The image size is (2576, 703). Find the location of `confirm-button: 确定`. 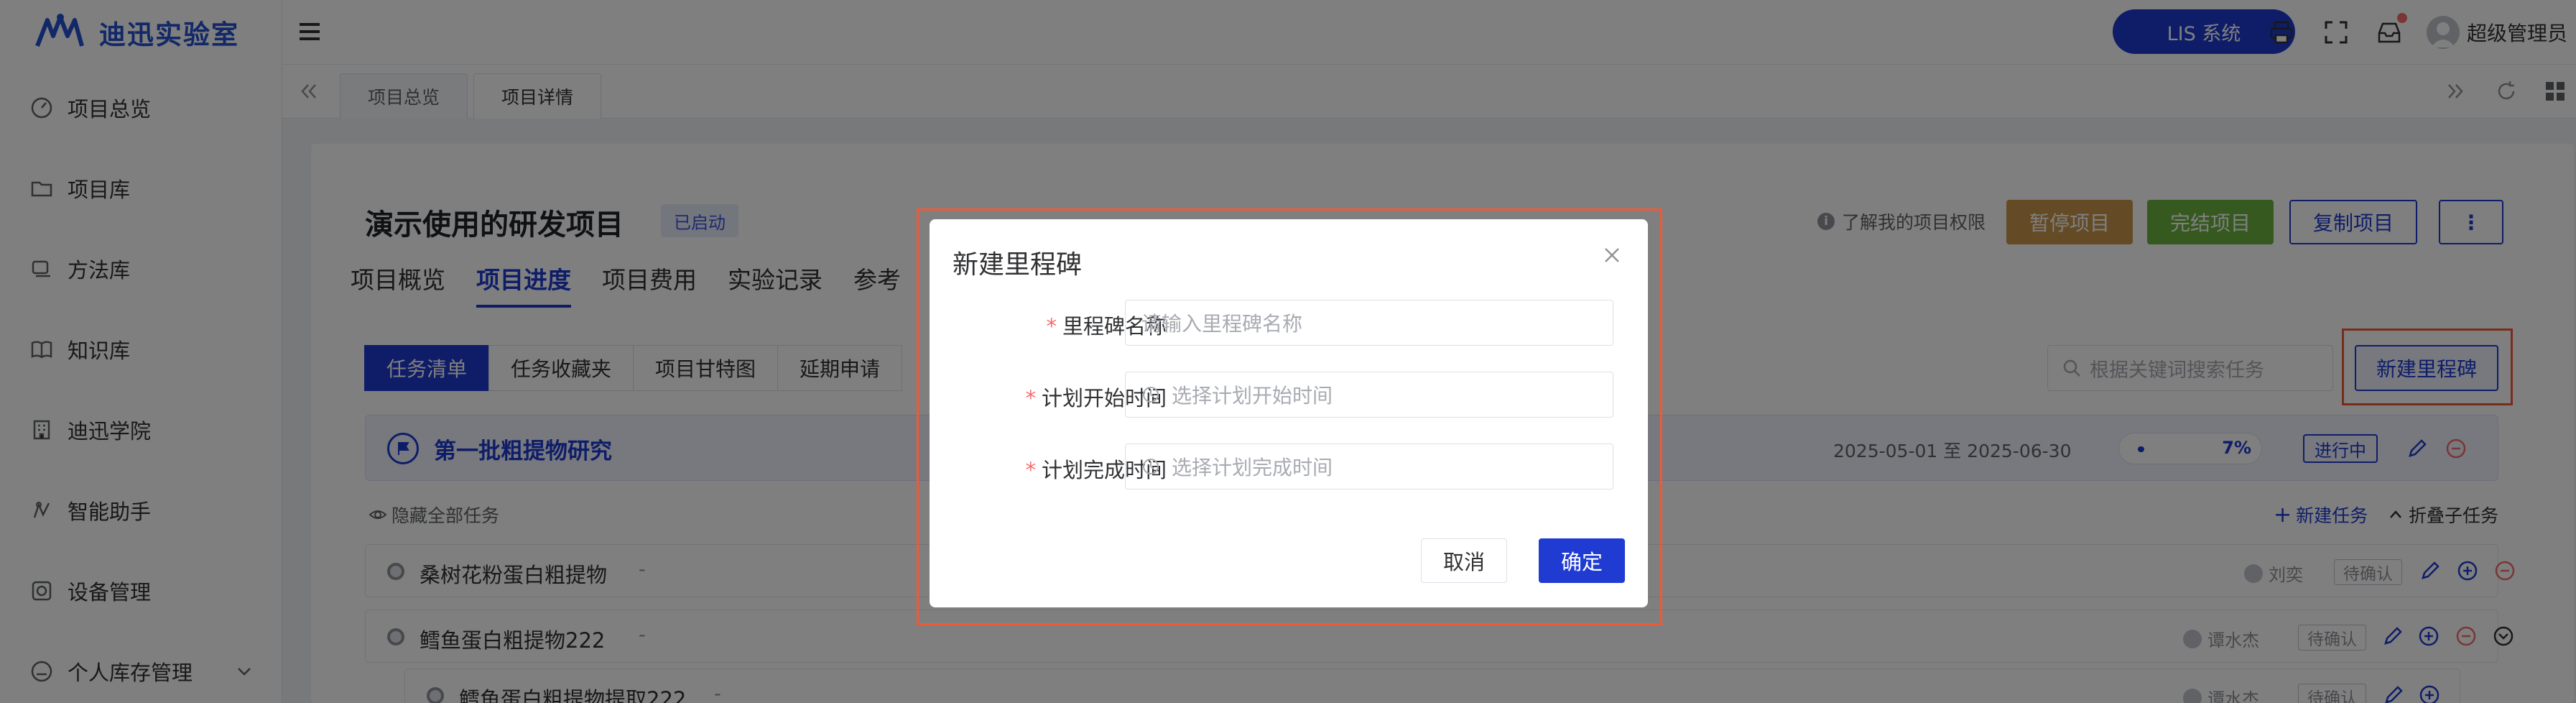

confirm-button: 确定 is located at coordinates (1582, 560).